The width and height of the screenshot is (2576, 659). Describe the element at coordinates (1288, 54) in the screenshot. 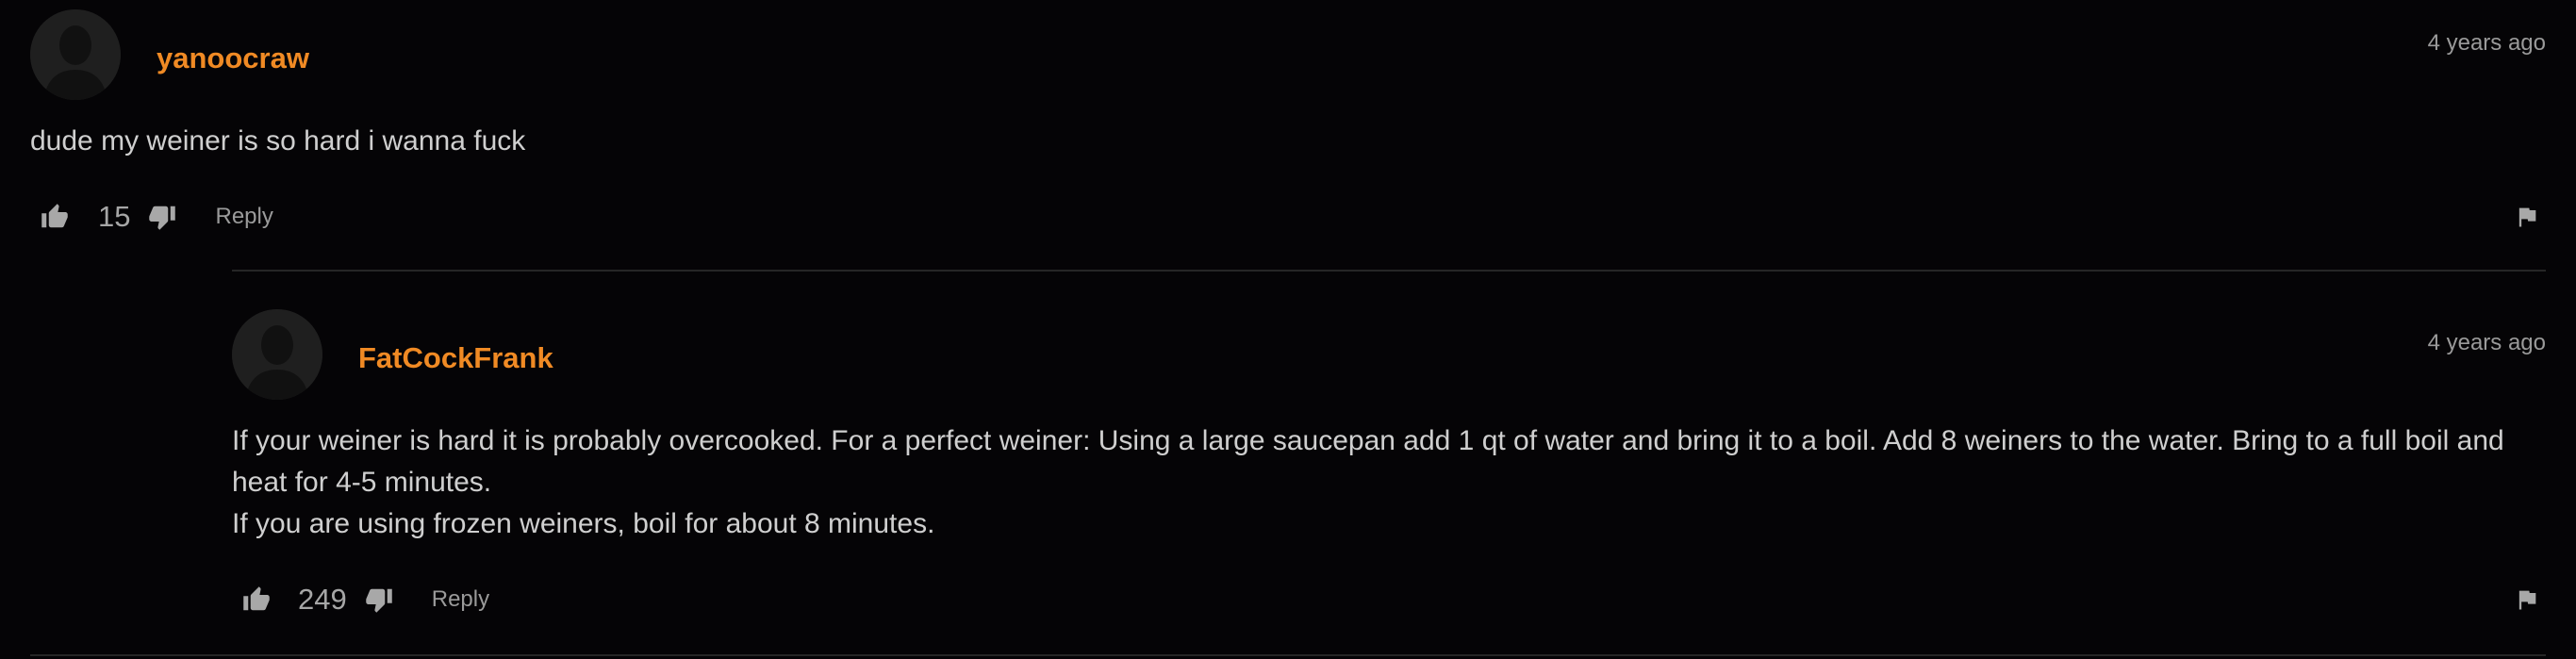

I see `comment-header: yanoocraw 4 years ago` at that location.